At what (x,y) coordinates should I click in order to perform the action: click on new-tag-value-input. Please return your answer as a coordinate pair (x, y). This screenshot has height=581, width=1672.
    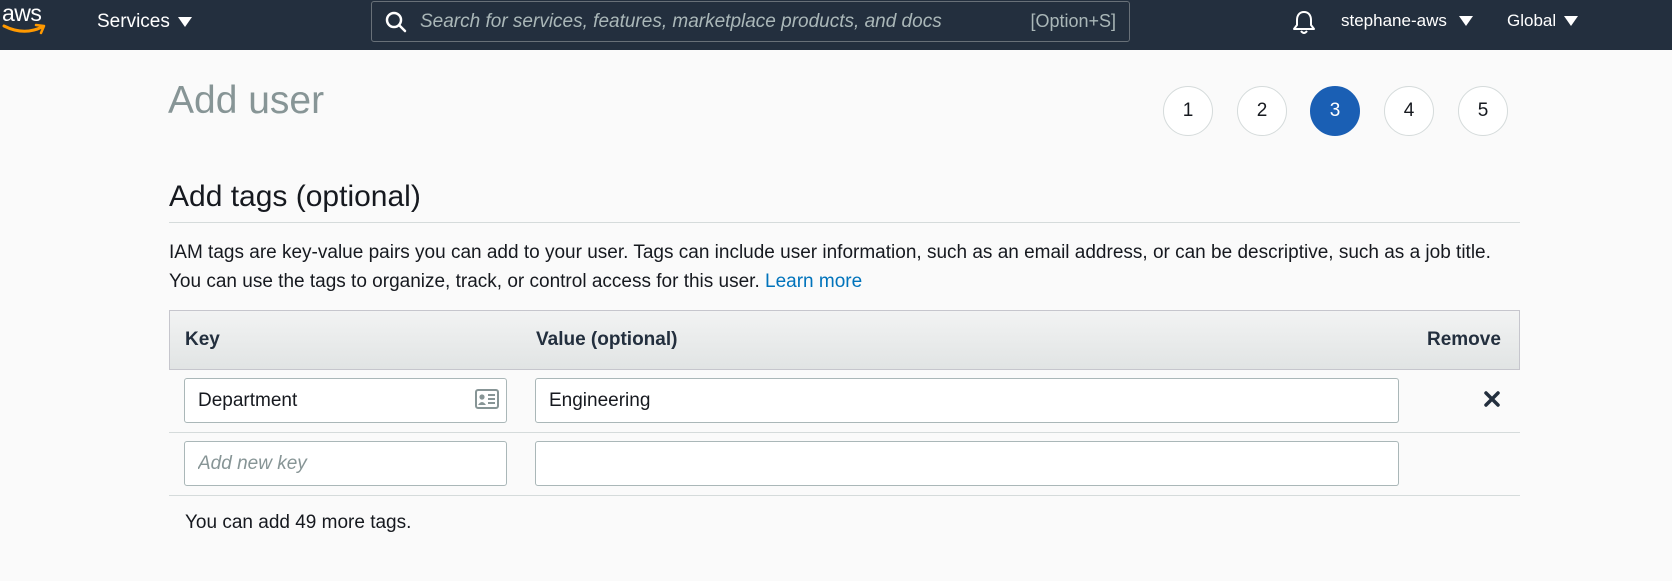
    Looking at the image, I should click on (967, 463).